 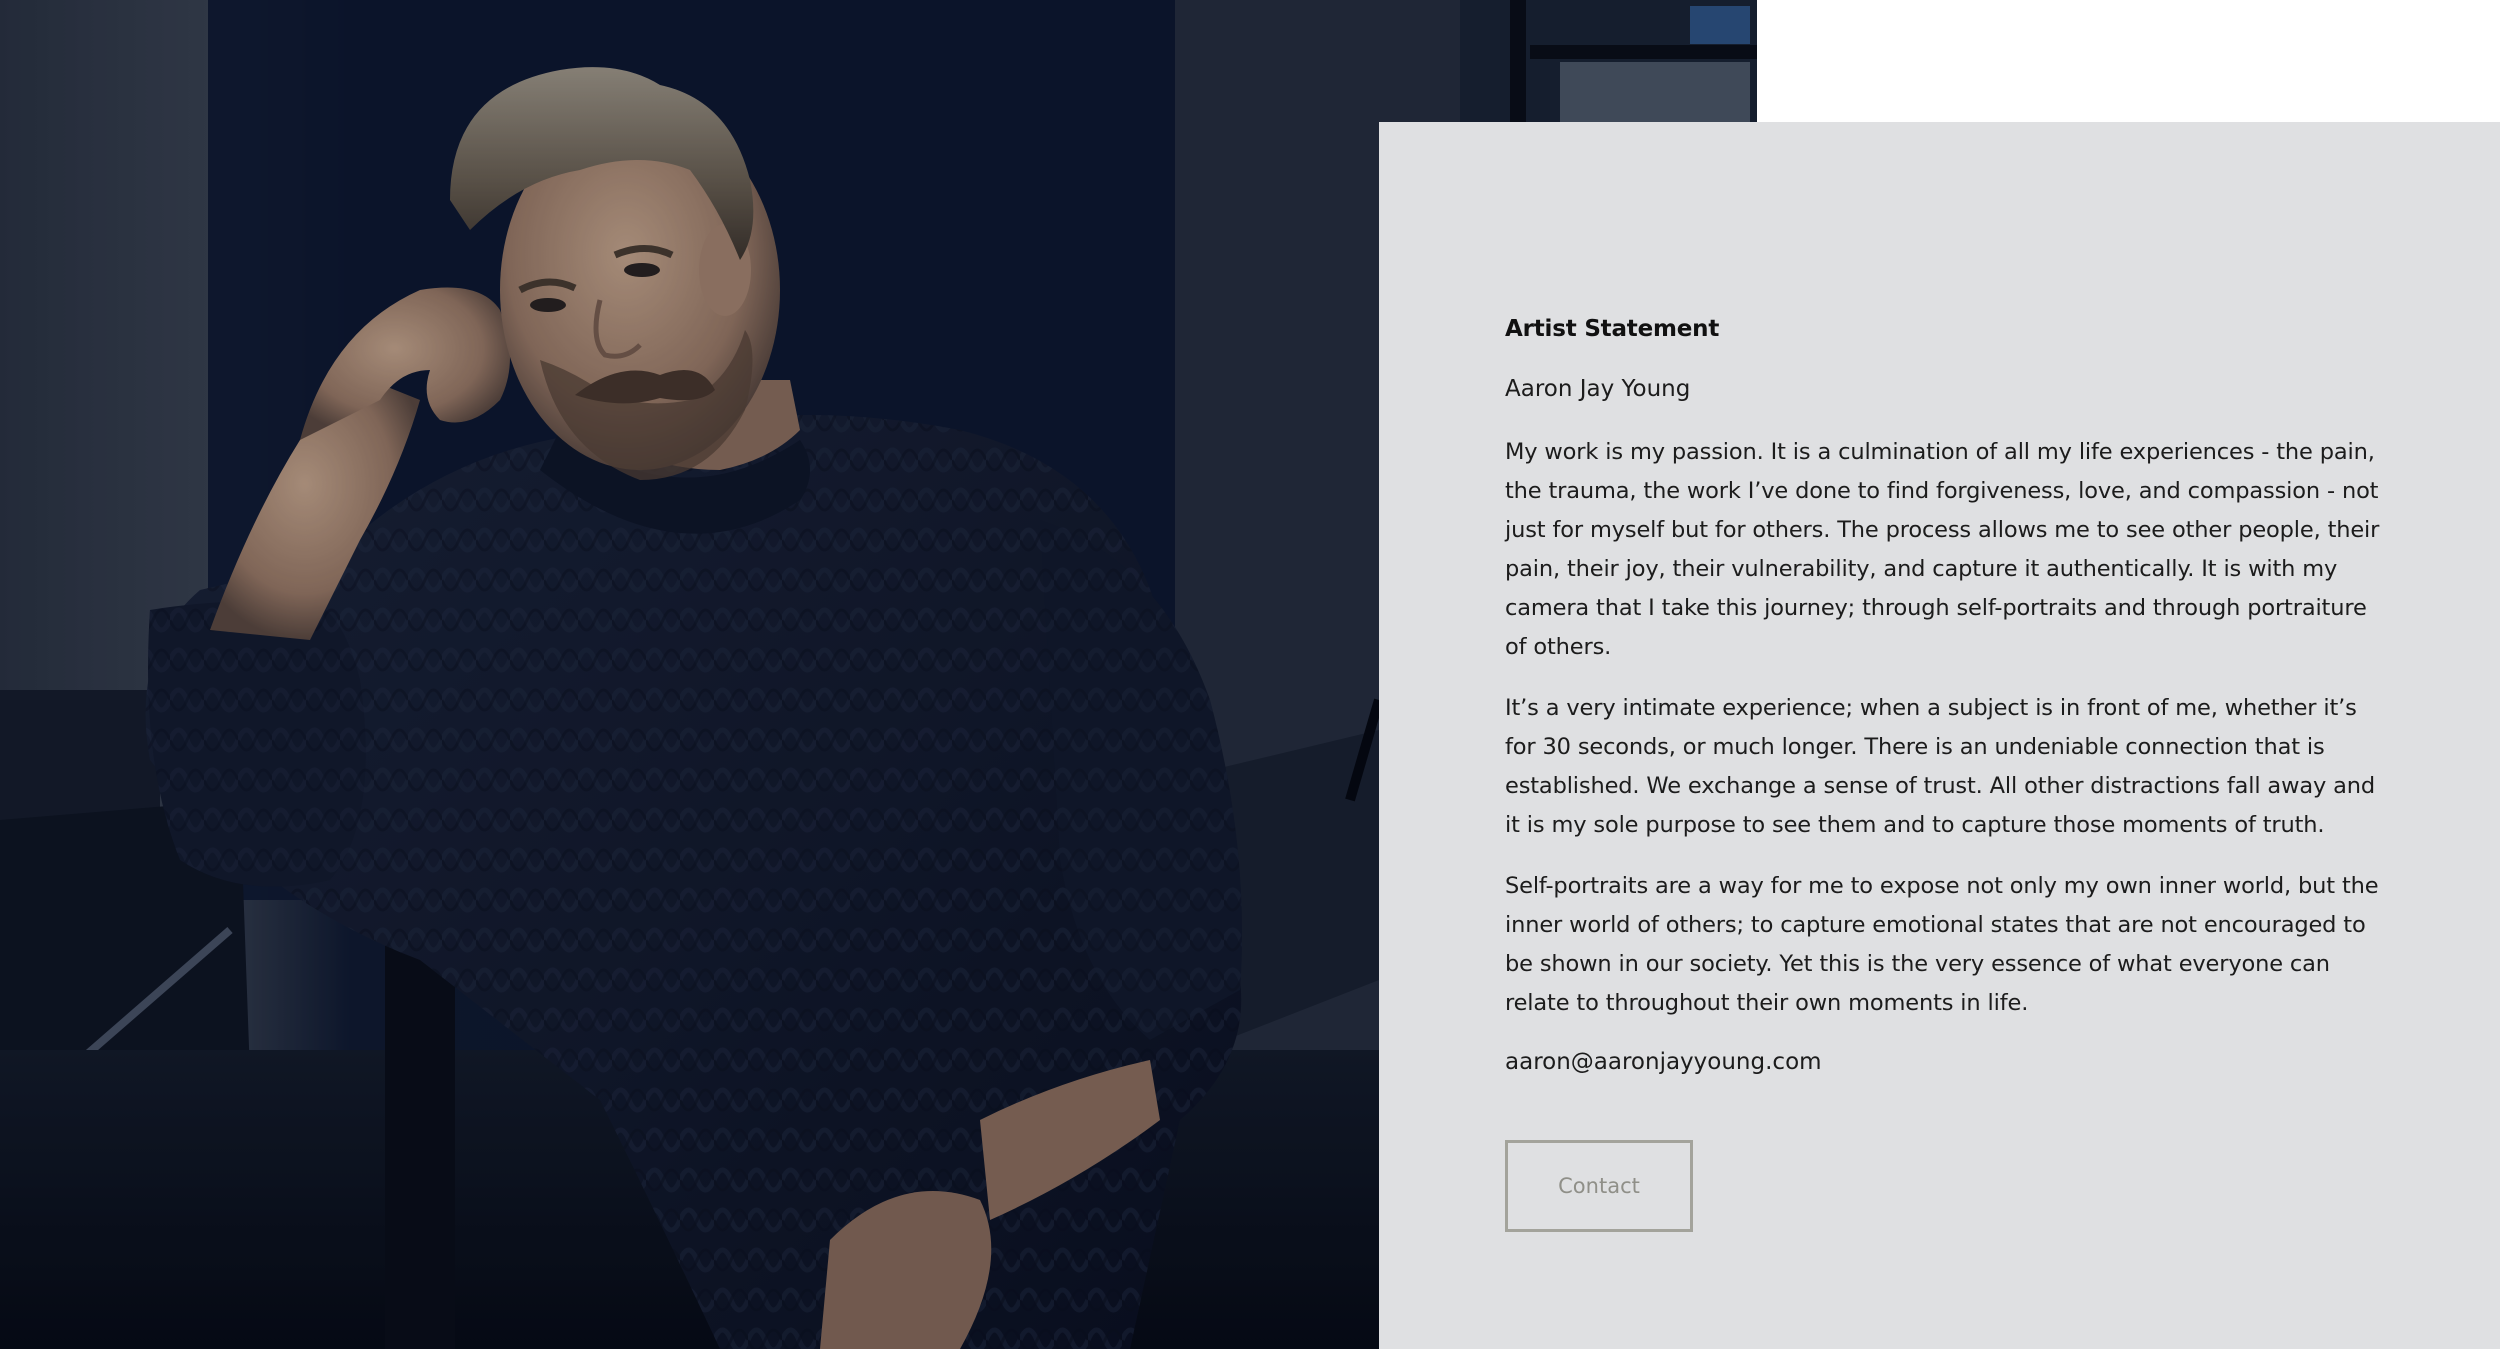 What do you see at coordinates (1598, 389) in the screenshot?
I see `artist-name: Aaron Jay Young` at bounding box center [1598, 389].